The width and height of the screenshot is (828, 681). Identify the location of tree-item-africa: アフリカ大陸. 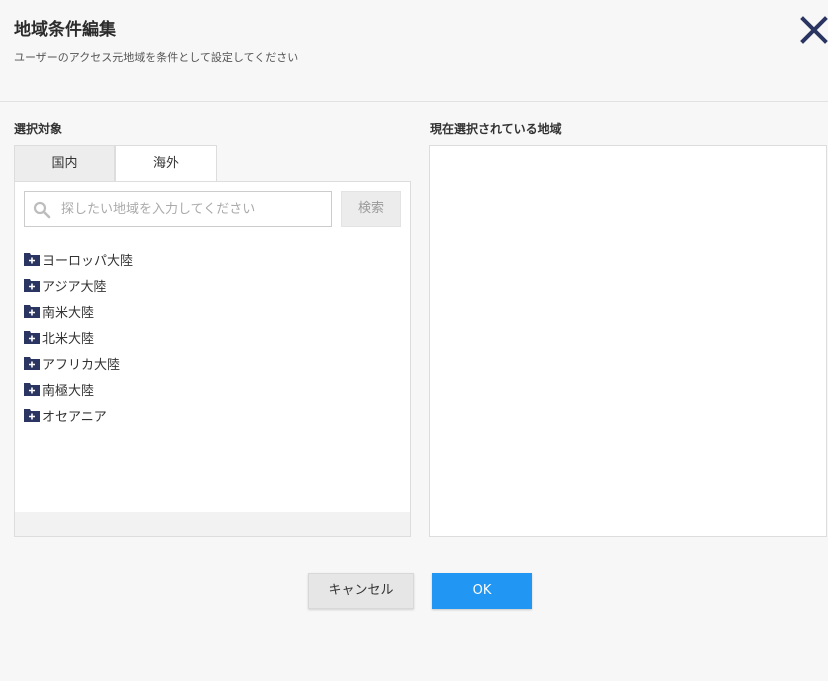
(78, 363).